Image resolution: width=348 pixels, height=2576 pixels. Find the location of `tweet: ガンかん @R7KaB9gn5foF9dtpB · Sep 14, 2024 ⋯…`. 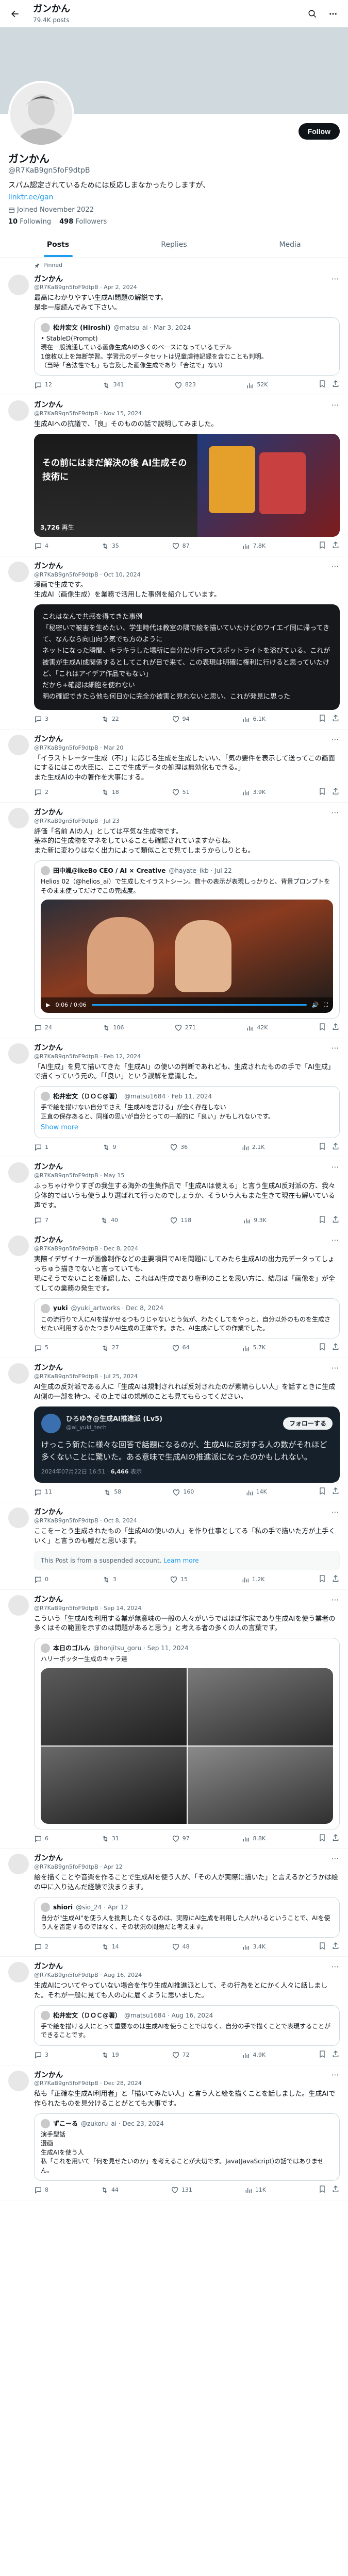

tweet: ガンかん @R7KaB9gn5foF9dtpB · Sep 14, 2024 ⋯… is located at coordinates (174, 1719).